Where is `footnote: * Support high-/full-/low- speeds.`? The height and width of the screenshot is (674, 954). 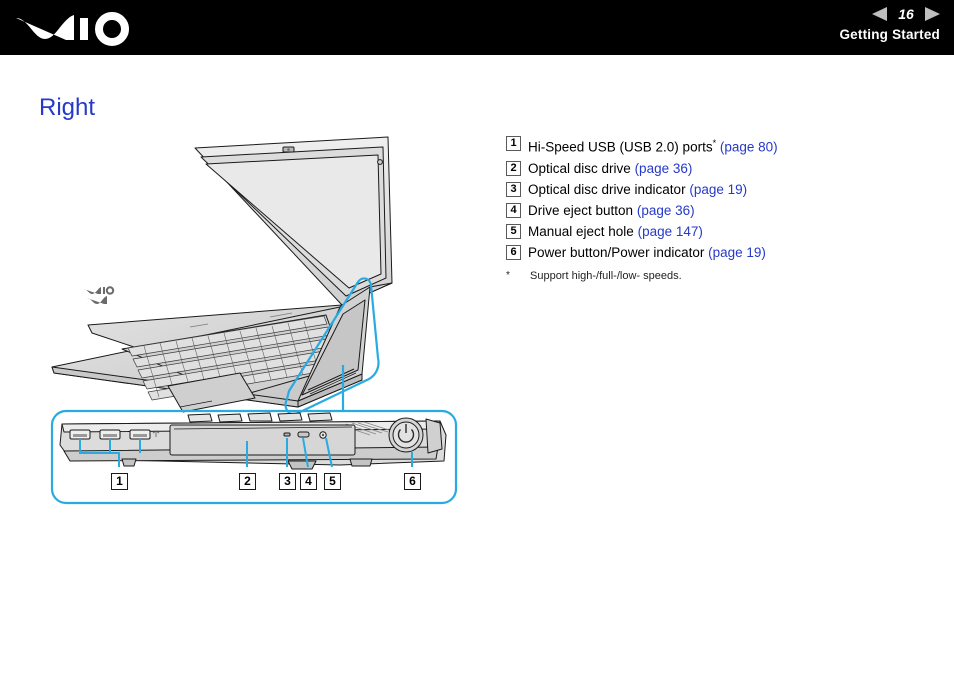
footnote: * Support high-/full-/low- speeds. is located at coordinates (716, 276).